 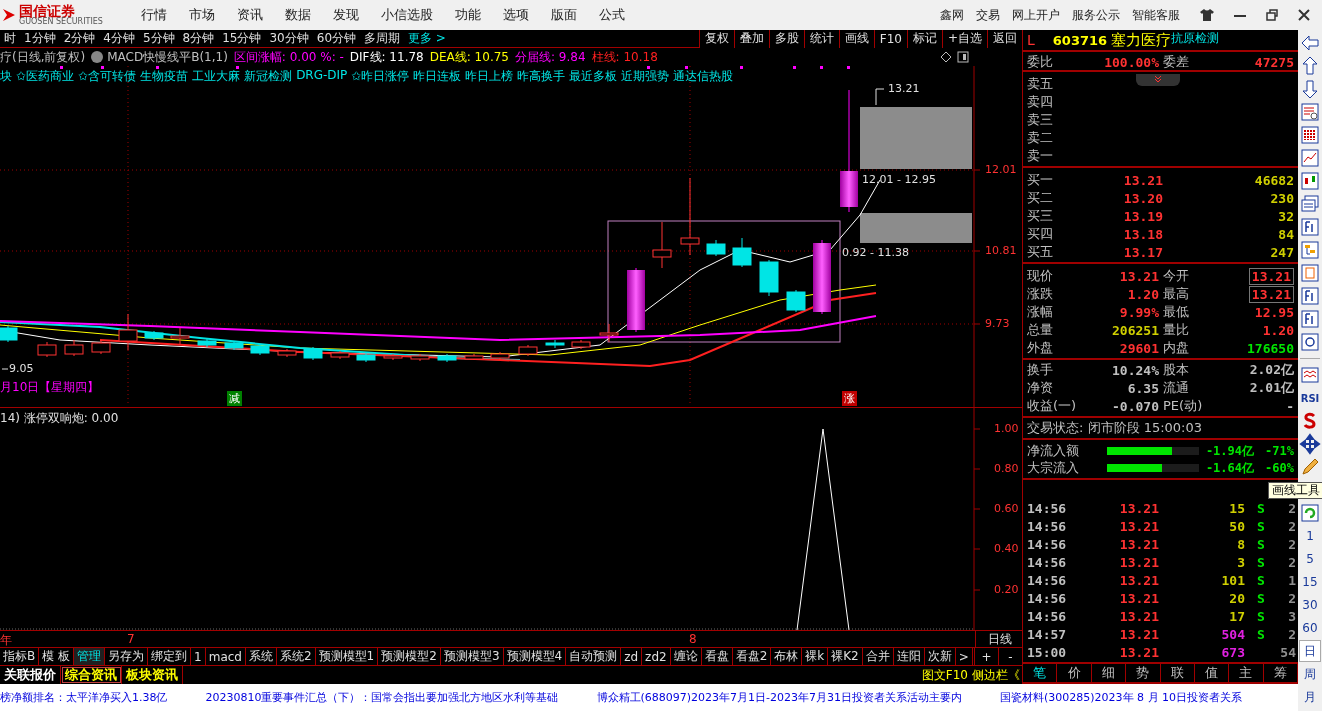 What do you see at coordinates (1310, 674) in the screenshot?
I see `period-button: 周` at bounding box center [1310, 674].